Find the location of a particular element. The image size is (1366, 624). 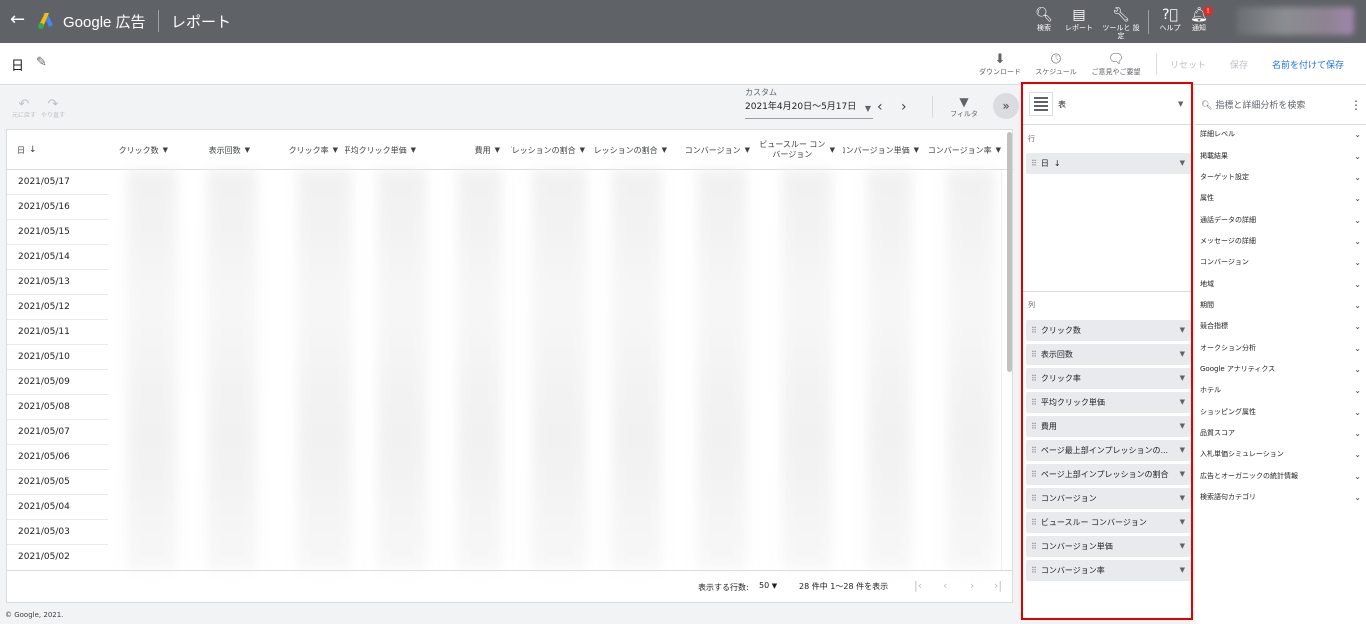

reset-button: リセット is located at coordinates (1188, 64).